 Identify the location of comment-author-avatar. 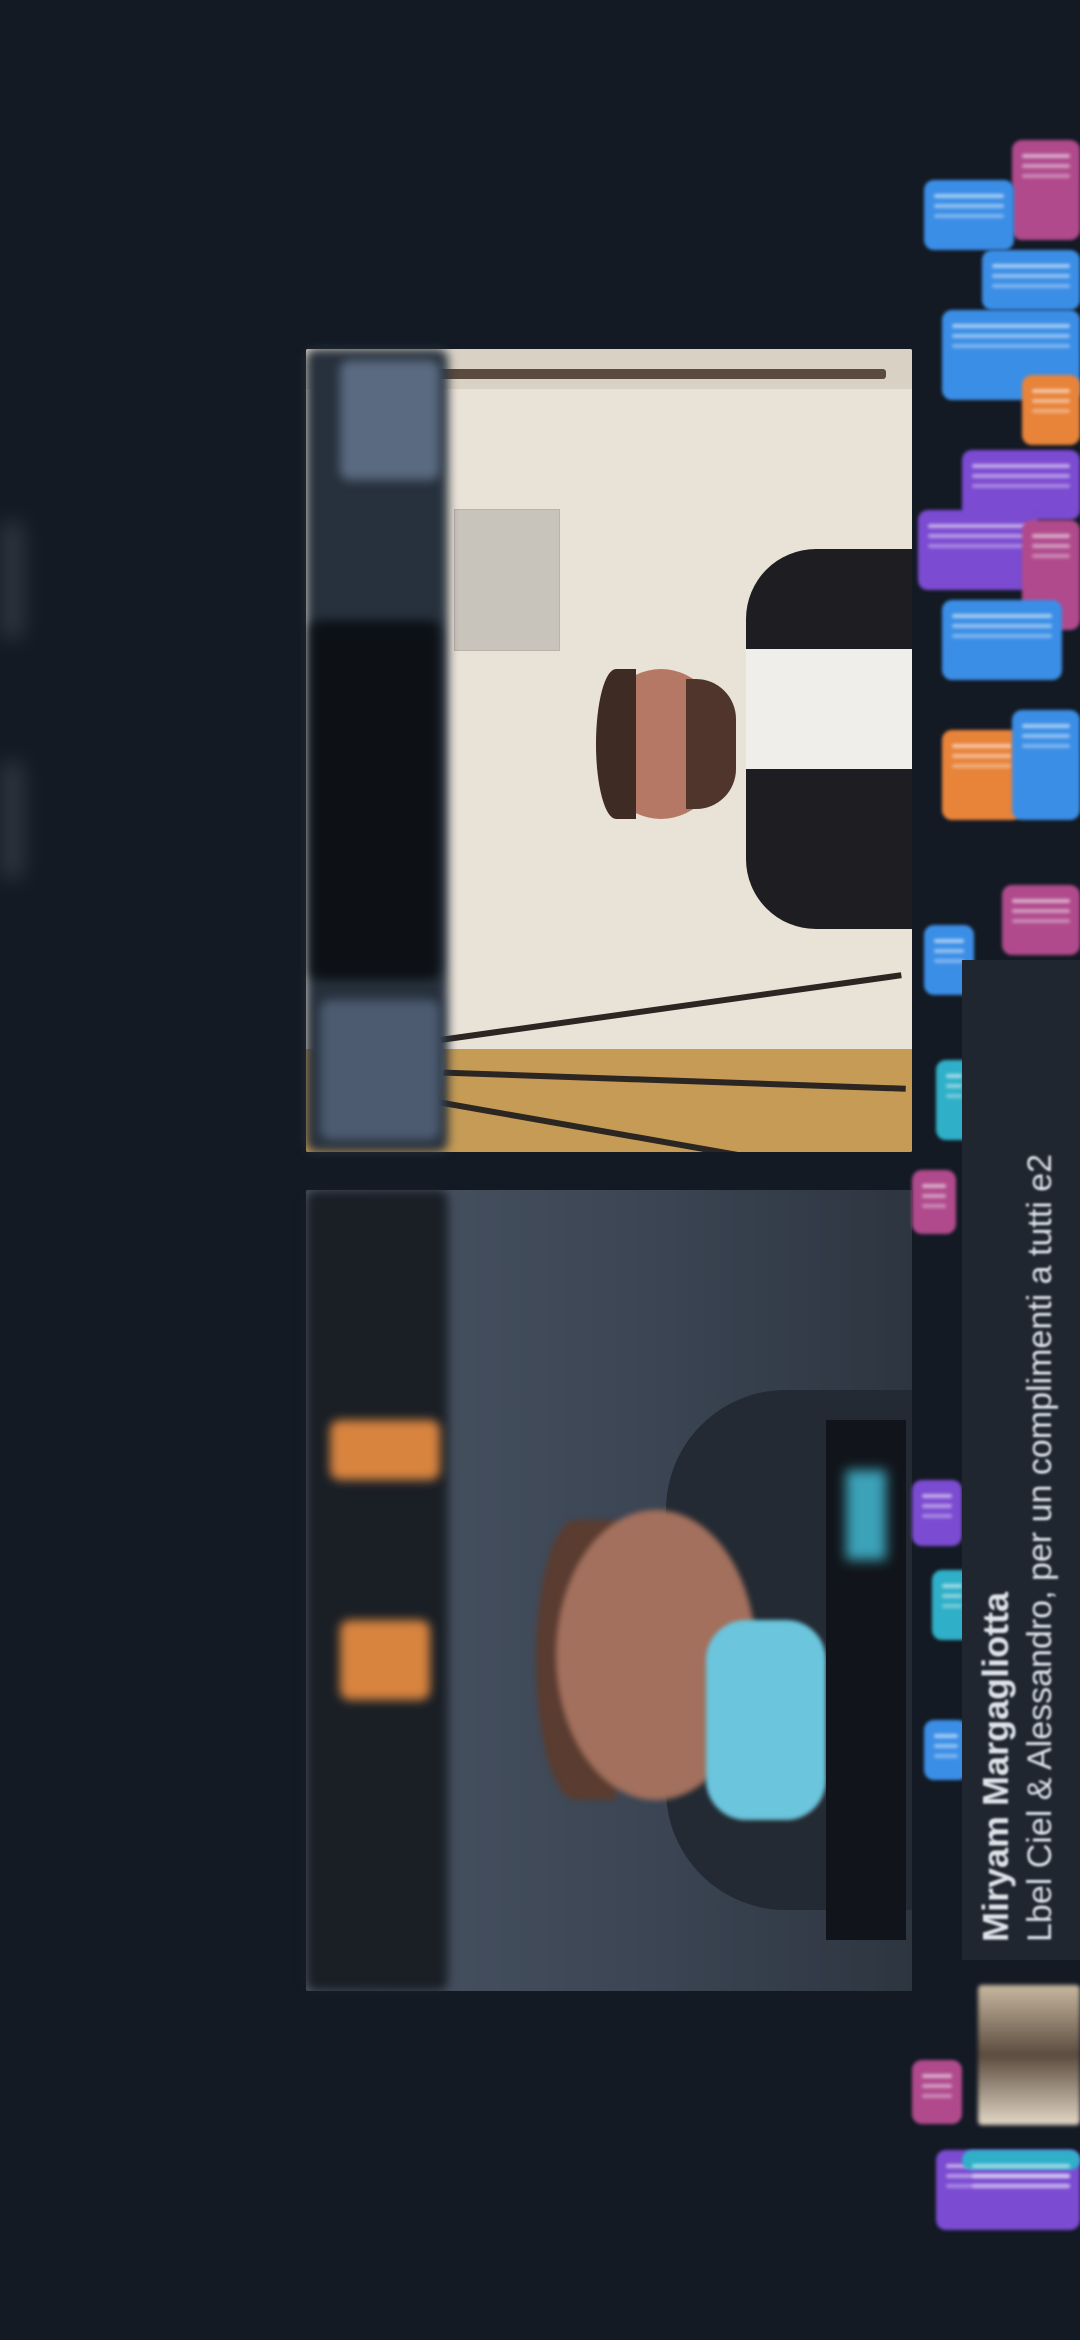
(1029, 2055).